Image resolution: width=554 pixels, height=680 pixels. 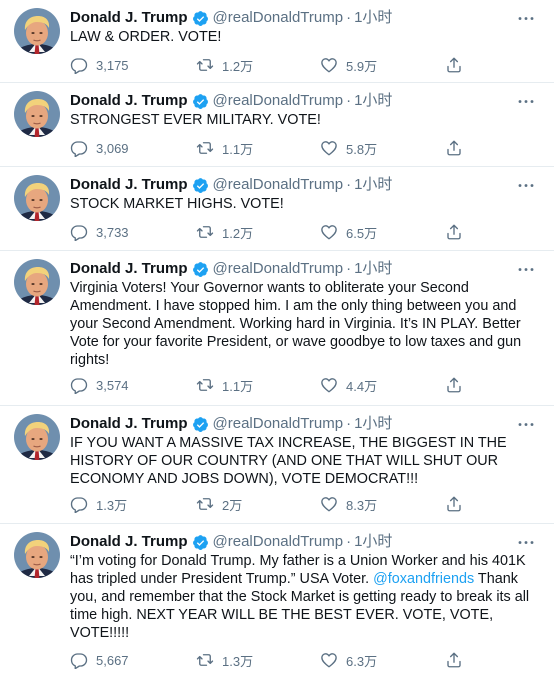 I want to click on reply-button: 3,069, so click(x=99, y=148).